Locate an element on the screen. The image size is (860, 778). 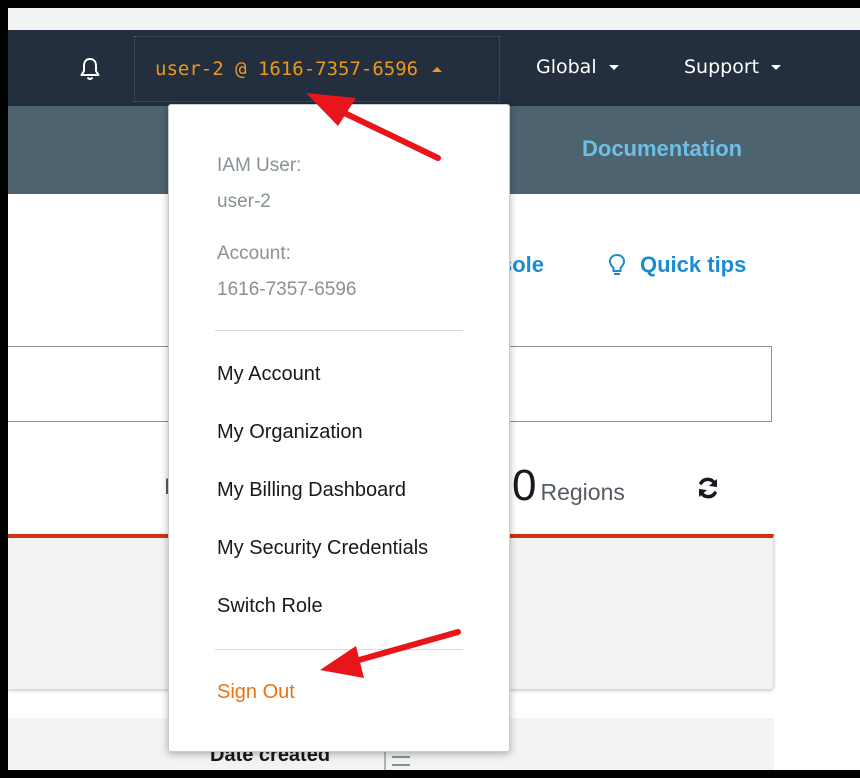
support-menu-label: Support is located at coordinates (722, 67).